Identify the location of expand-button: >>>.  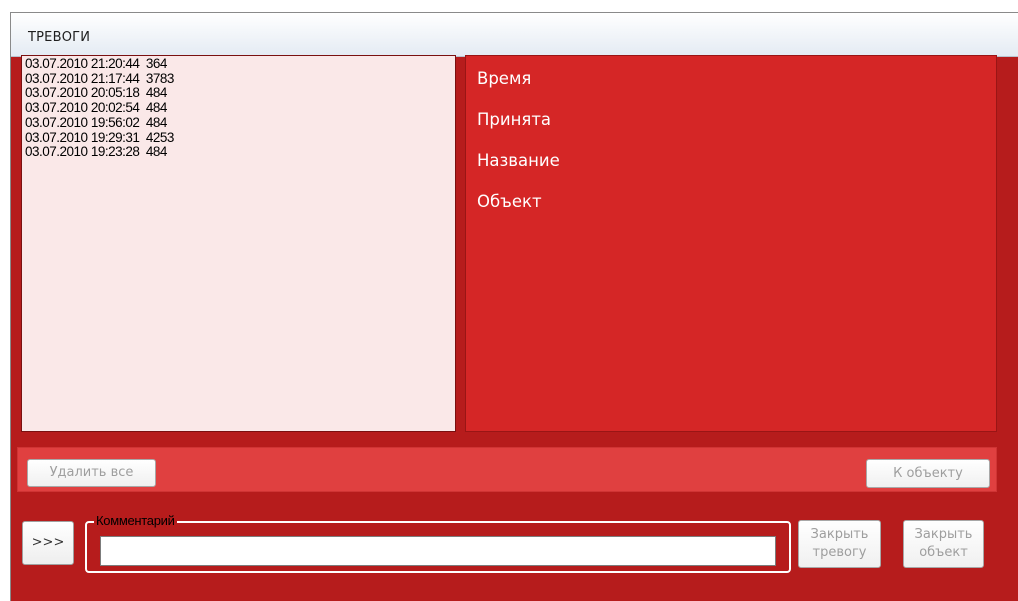
(48, 543).